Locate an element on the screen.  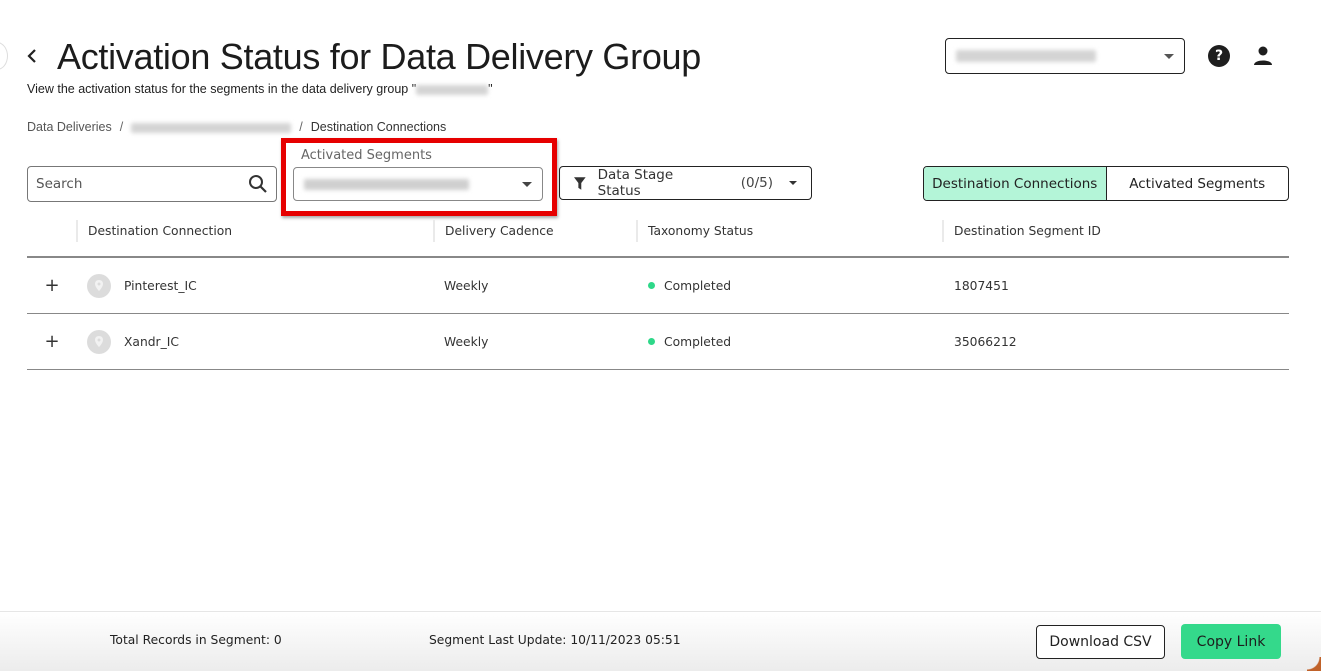
destination-segment-id: 35066212 is located at coordinates (985, 341).